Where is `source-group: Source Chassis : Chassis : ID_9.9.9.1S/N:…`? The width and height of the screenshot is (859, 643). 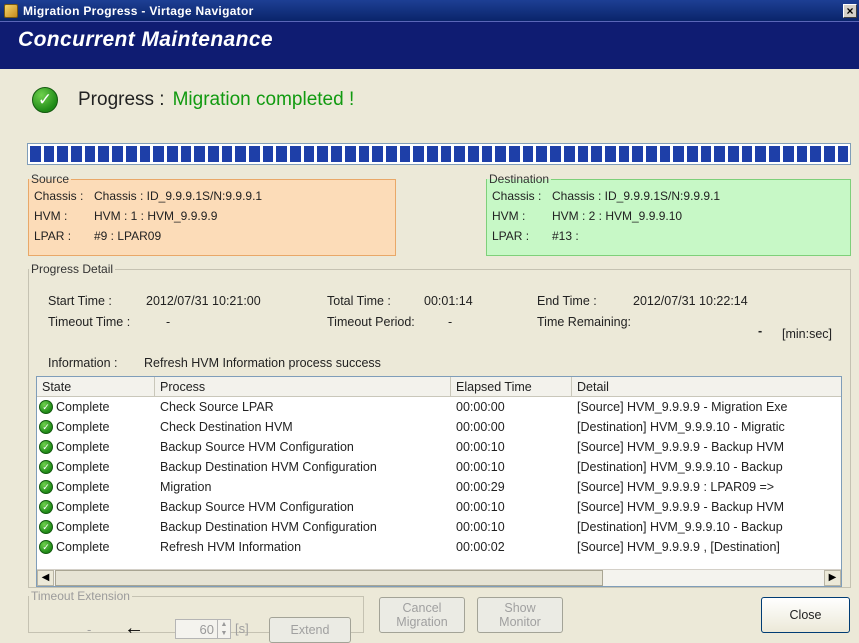
source-group: Source Chassis : Chassis : ID_9.9.9.1S/N:… is located at coordinates (212, 214).